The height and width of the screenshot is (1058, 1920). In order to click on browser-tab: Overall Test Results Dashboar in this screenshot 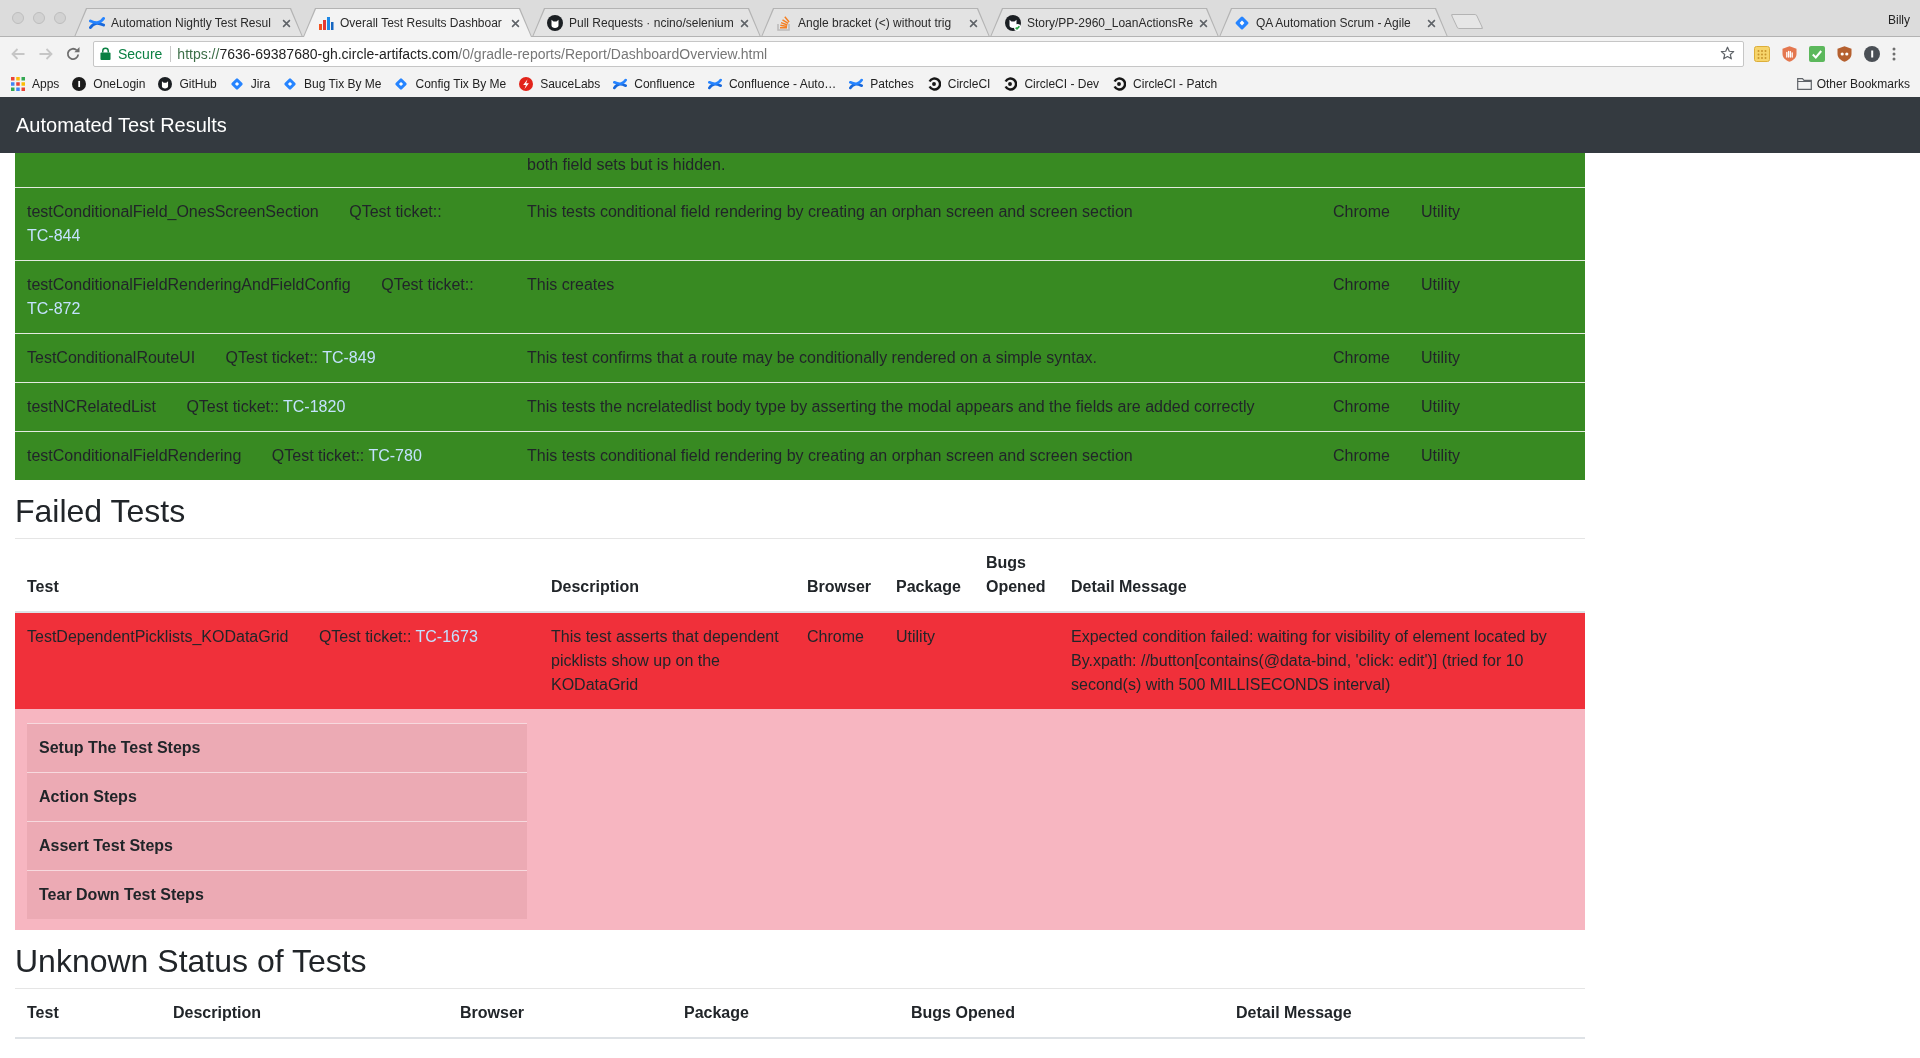, I will do `click(417, 22)`.